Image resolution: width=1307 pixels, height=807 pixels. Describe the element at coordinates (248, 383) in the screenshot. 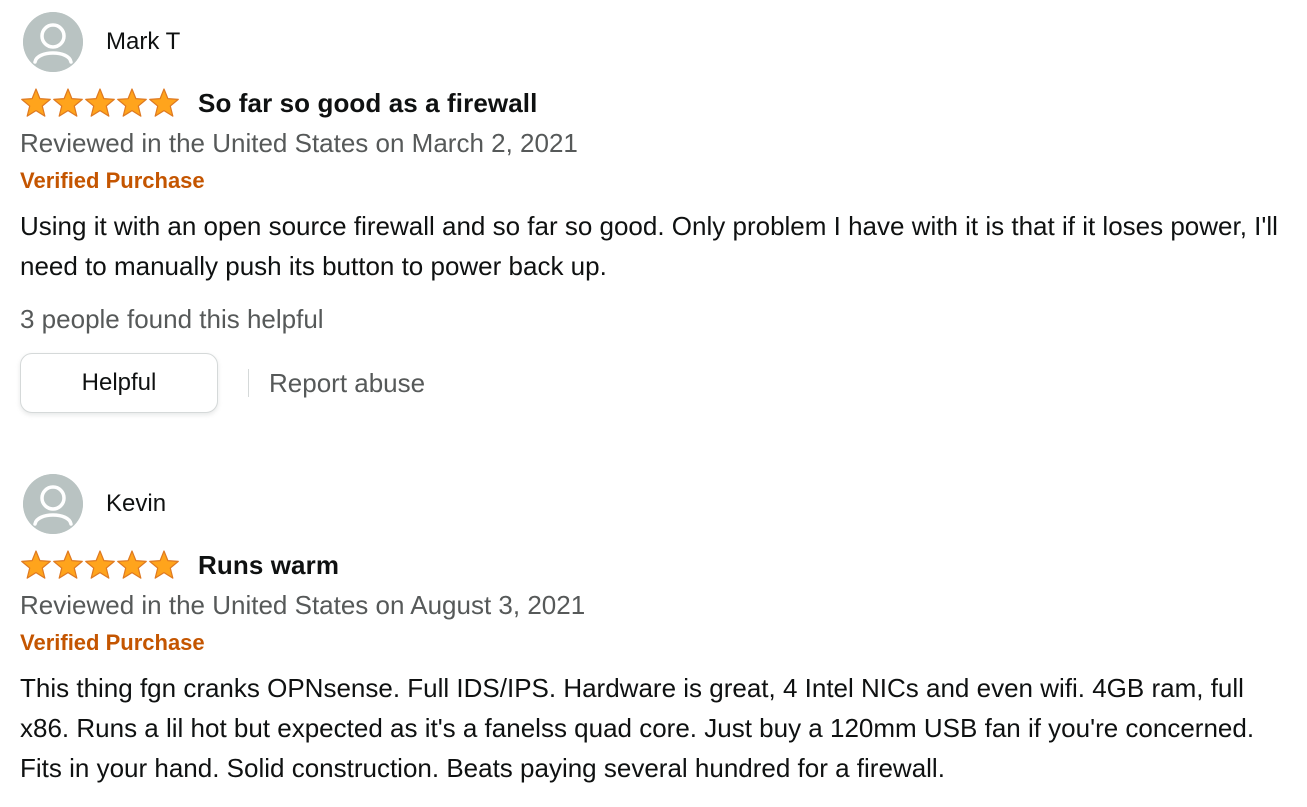

I see `action-divider` at that location.